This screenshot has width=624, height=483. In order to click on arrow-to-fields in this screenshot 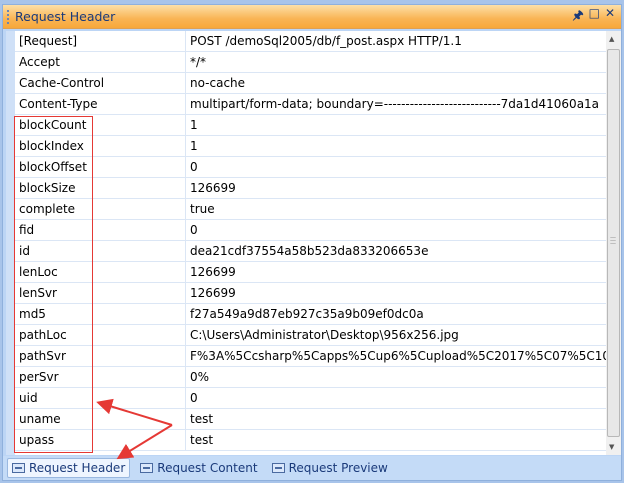, I will do `click(134, 412)`.